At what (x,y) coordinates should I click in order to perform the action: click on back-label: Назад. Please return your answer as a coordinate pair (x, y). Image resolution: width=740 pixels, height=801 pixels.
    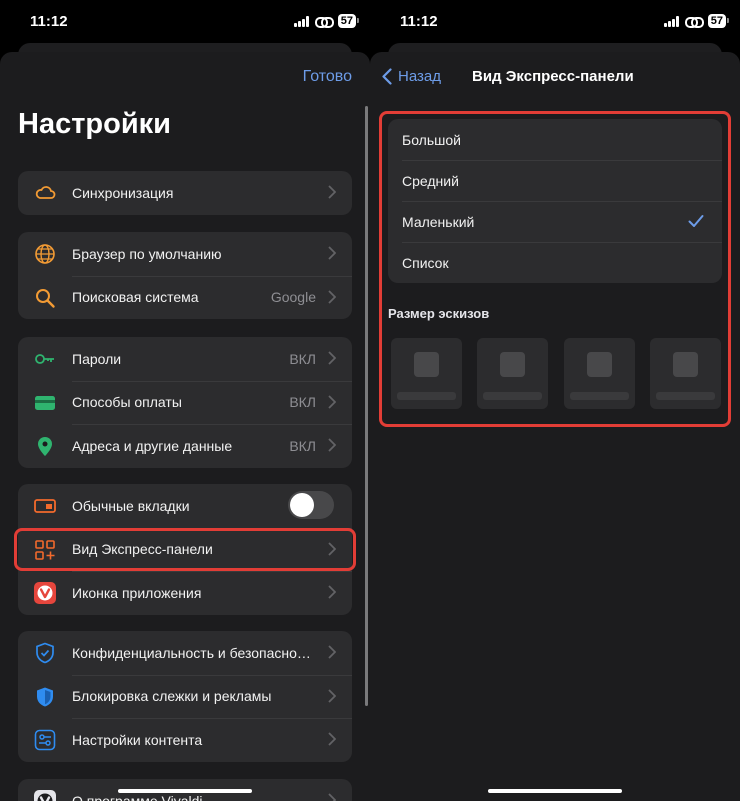
    Looking at the image, I should click on (419, 76).